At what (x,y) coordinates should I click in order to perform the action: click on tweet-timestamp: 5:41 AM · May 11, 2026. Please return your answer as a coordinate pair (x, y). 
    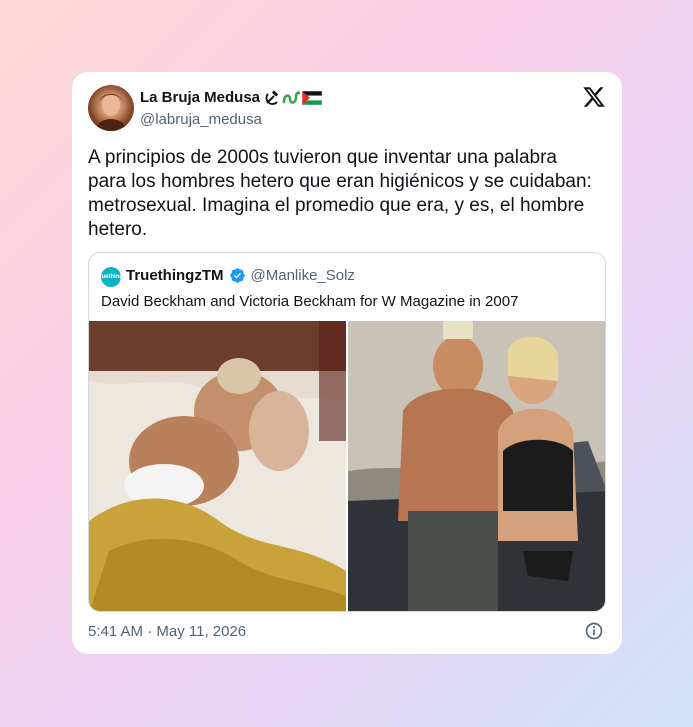
    Looking at the image, I should click on (167, 631).